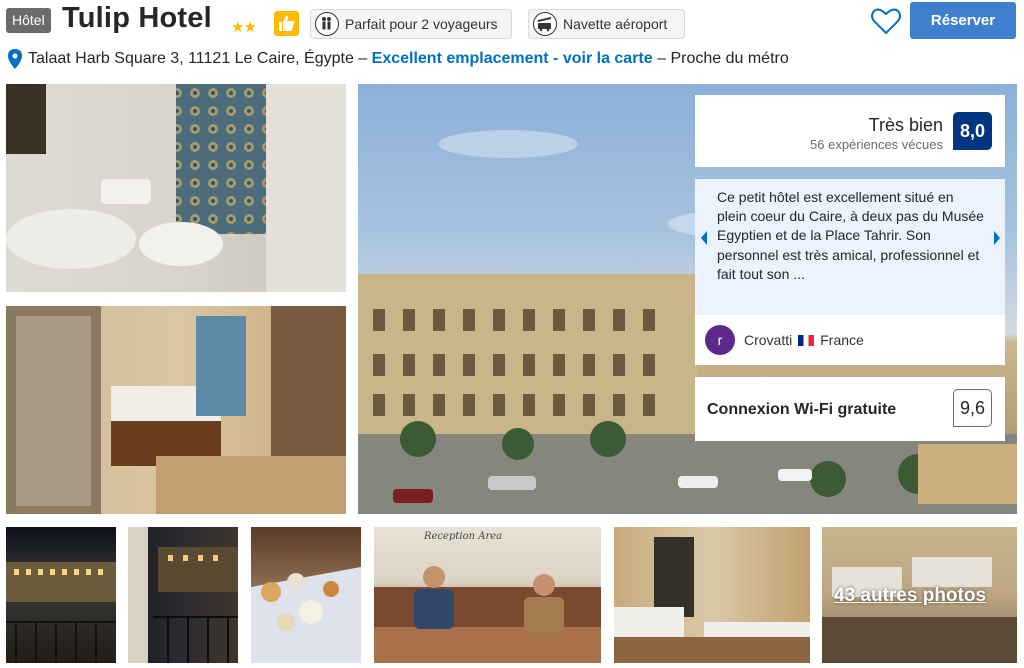 The image size is (1024, 668). I want to click on facility-label: Navette aéroport, so click(615, 24).